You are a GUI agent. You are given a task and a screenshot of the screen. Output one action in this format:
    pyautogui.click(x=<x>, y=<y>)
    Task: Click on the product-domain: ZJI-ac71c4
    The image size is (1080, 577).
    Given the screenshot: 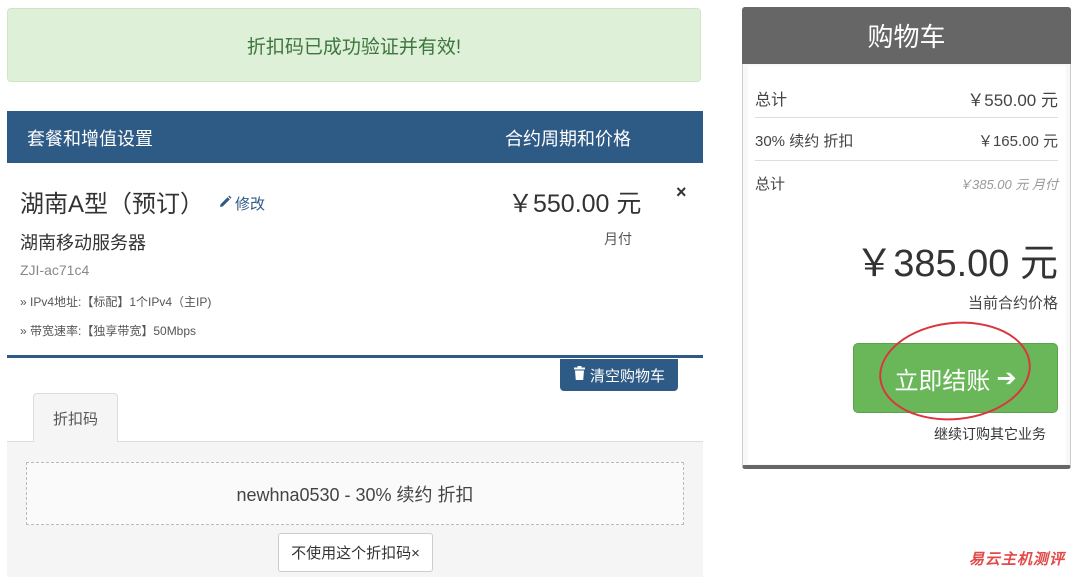 What is the action you would take?
    pyautogui.click(x=55, y=270)
    